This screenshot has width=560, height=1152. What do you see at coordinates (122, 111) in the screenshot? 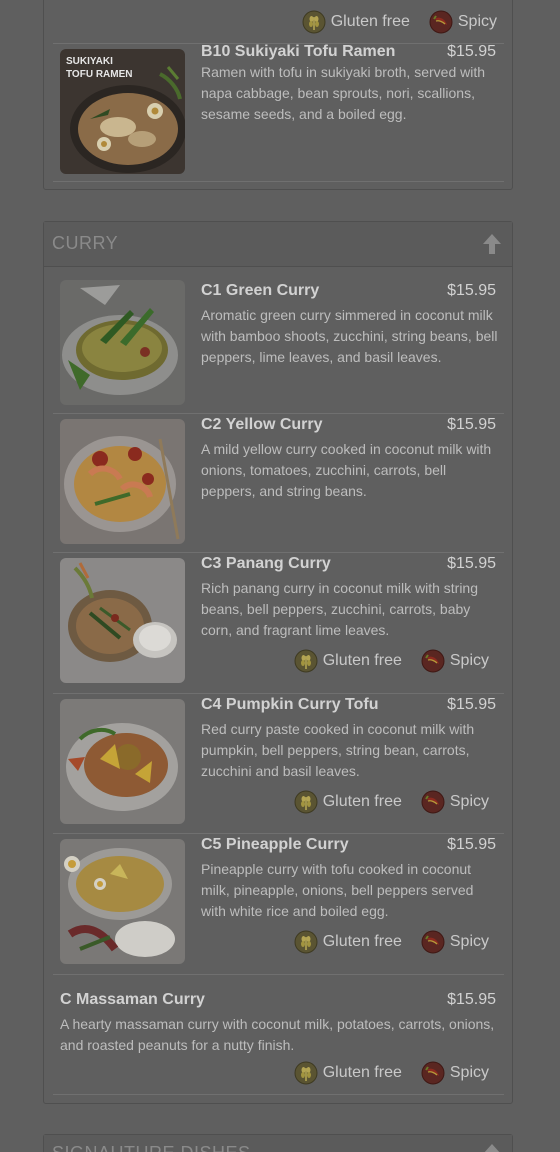
I see `dish-photo-b10: SUKIYAKI TOFU RAMEN` at bounding box center [122, 111].